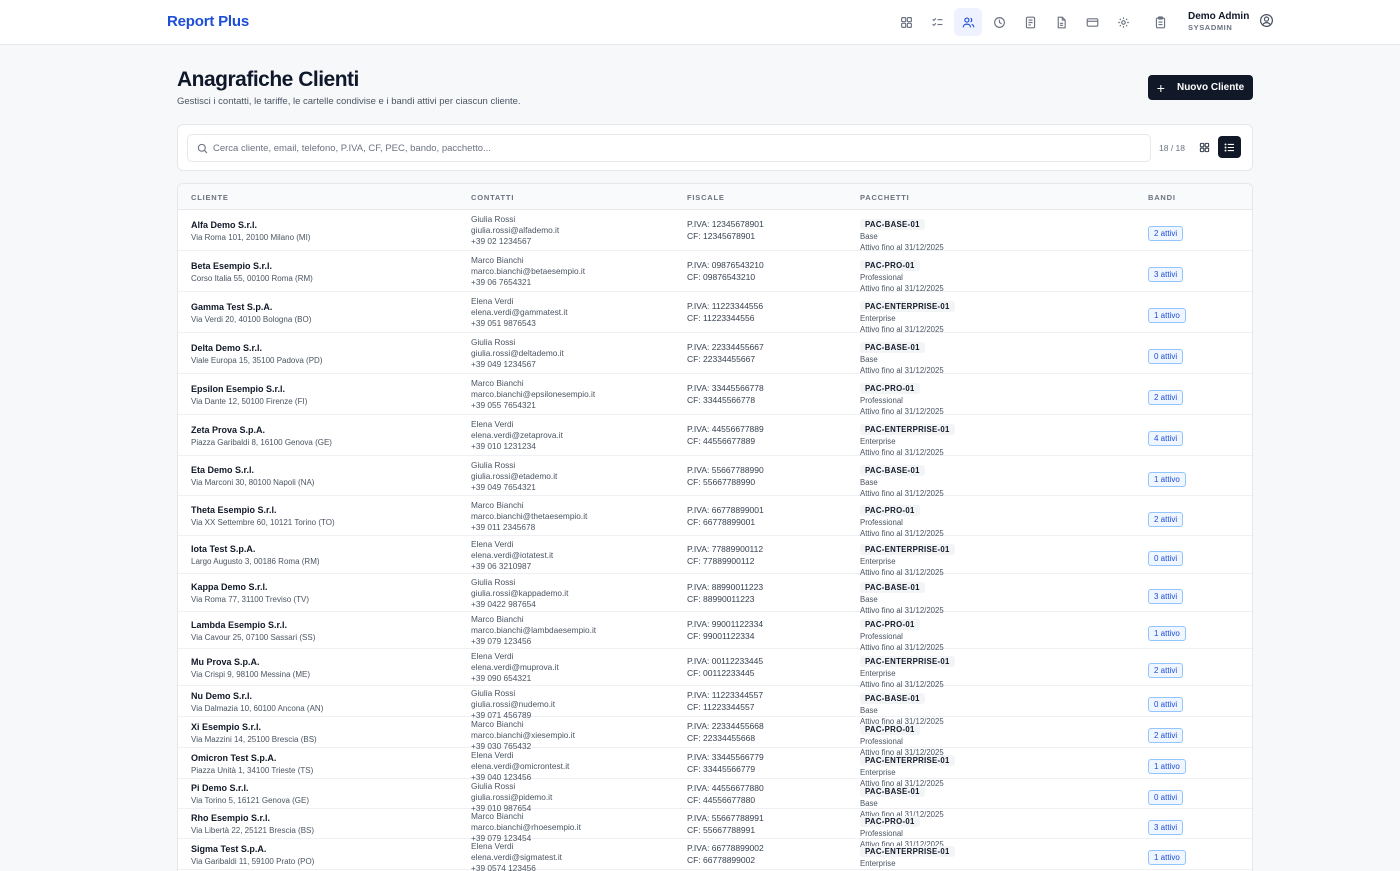 The width and height of the screenshot is (1400, 871). Describe the element at coordinates (890, 821) in the screenshot. I see `package-code-badge: PAC-PRO-01` at that location.